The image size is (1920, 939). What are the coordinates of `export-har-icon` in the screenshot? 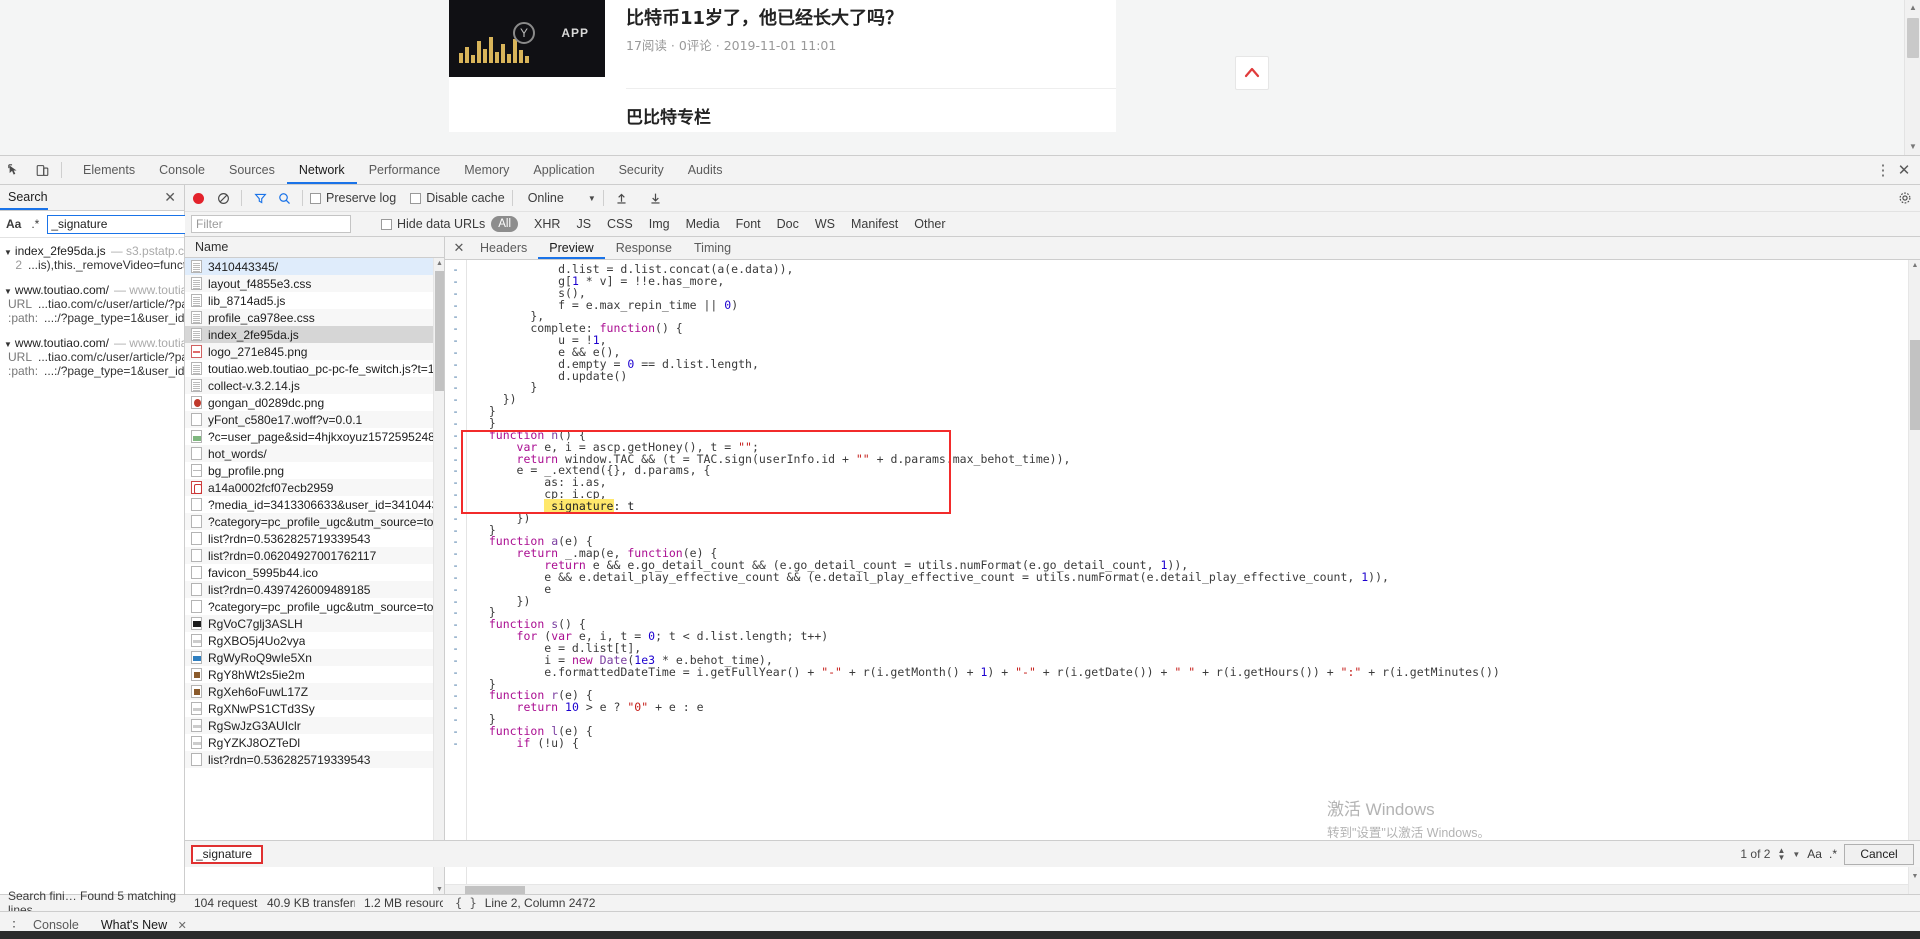 It's located at (656, 198).